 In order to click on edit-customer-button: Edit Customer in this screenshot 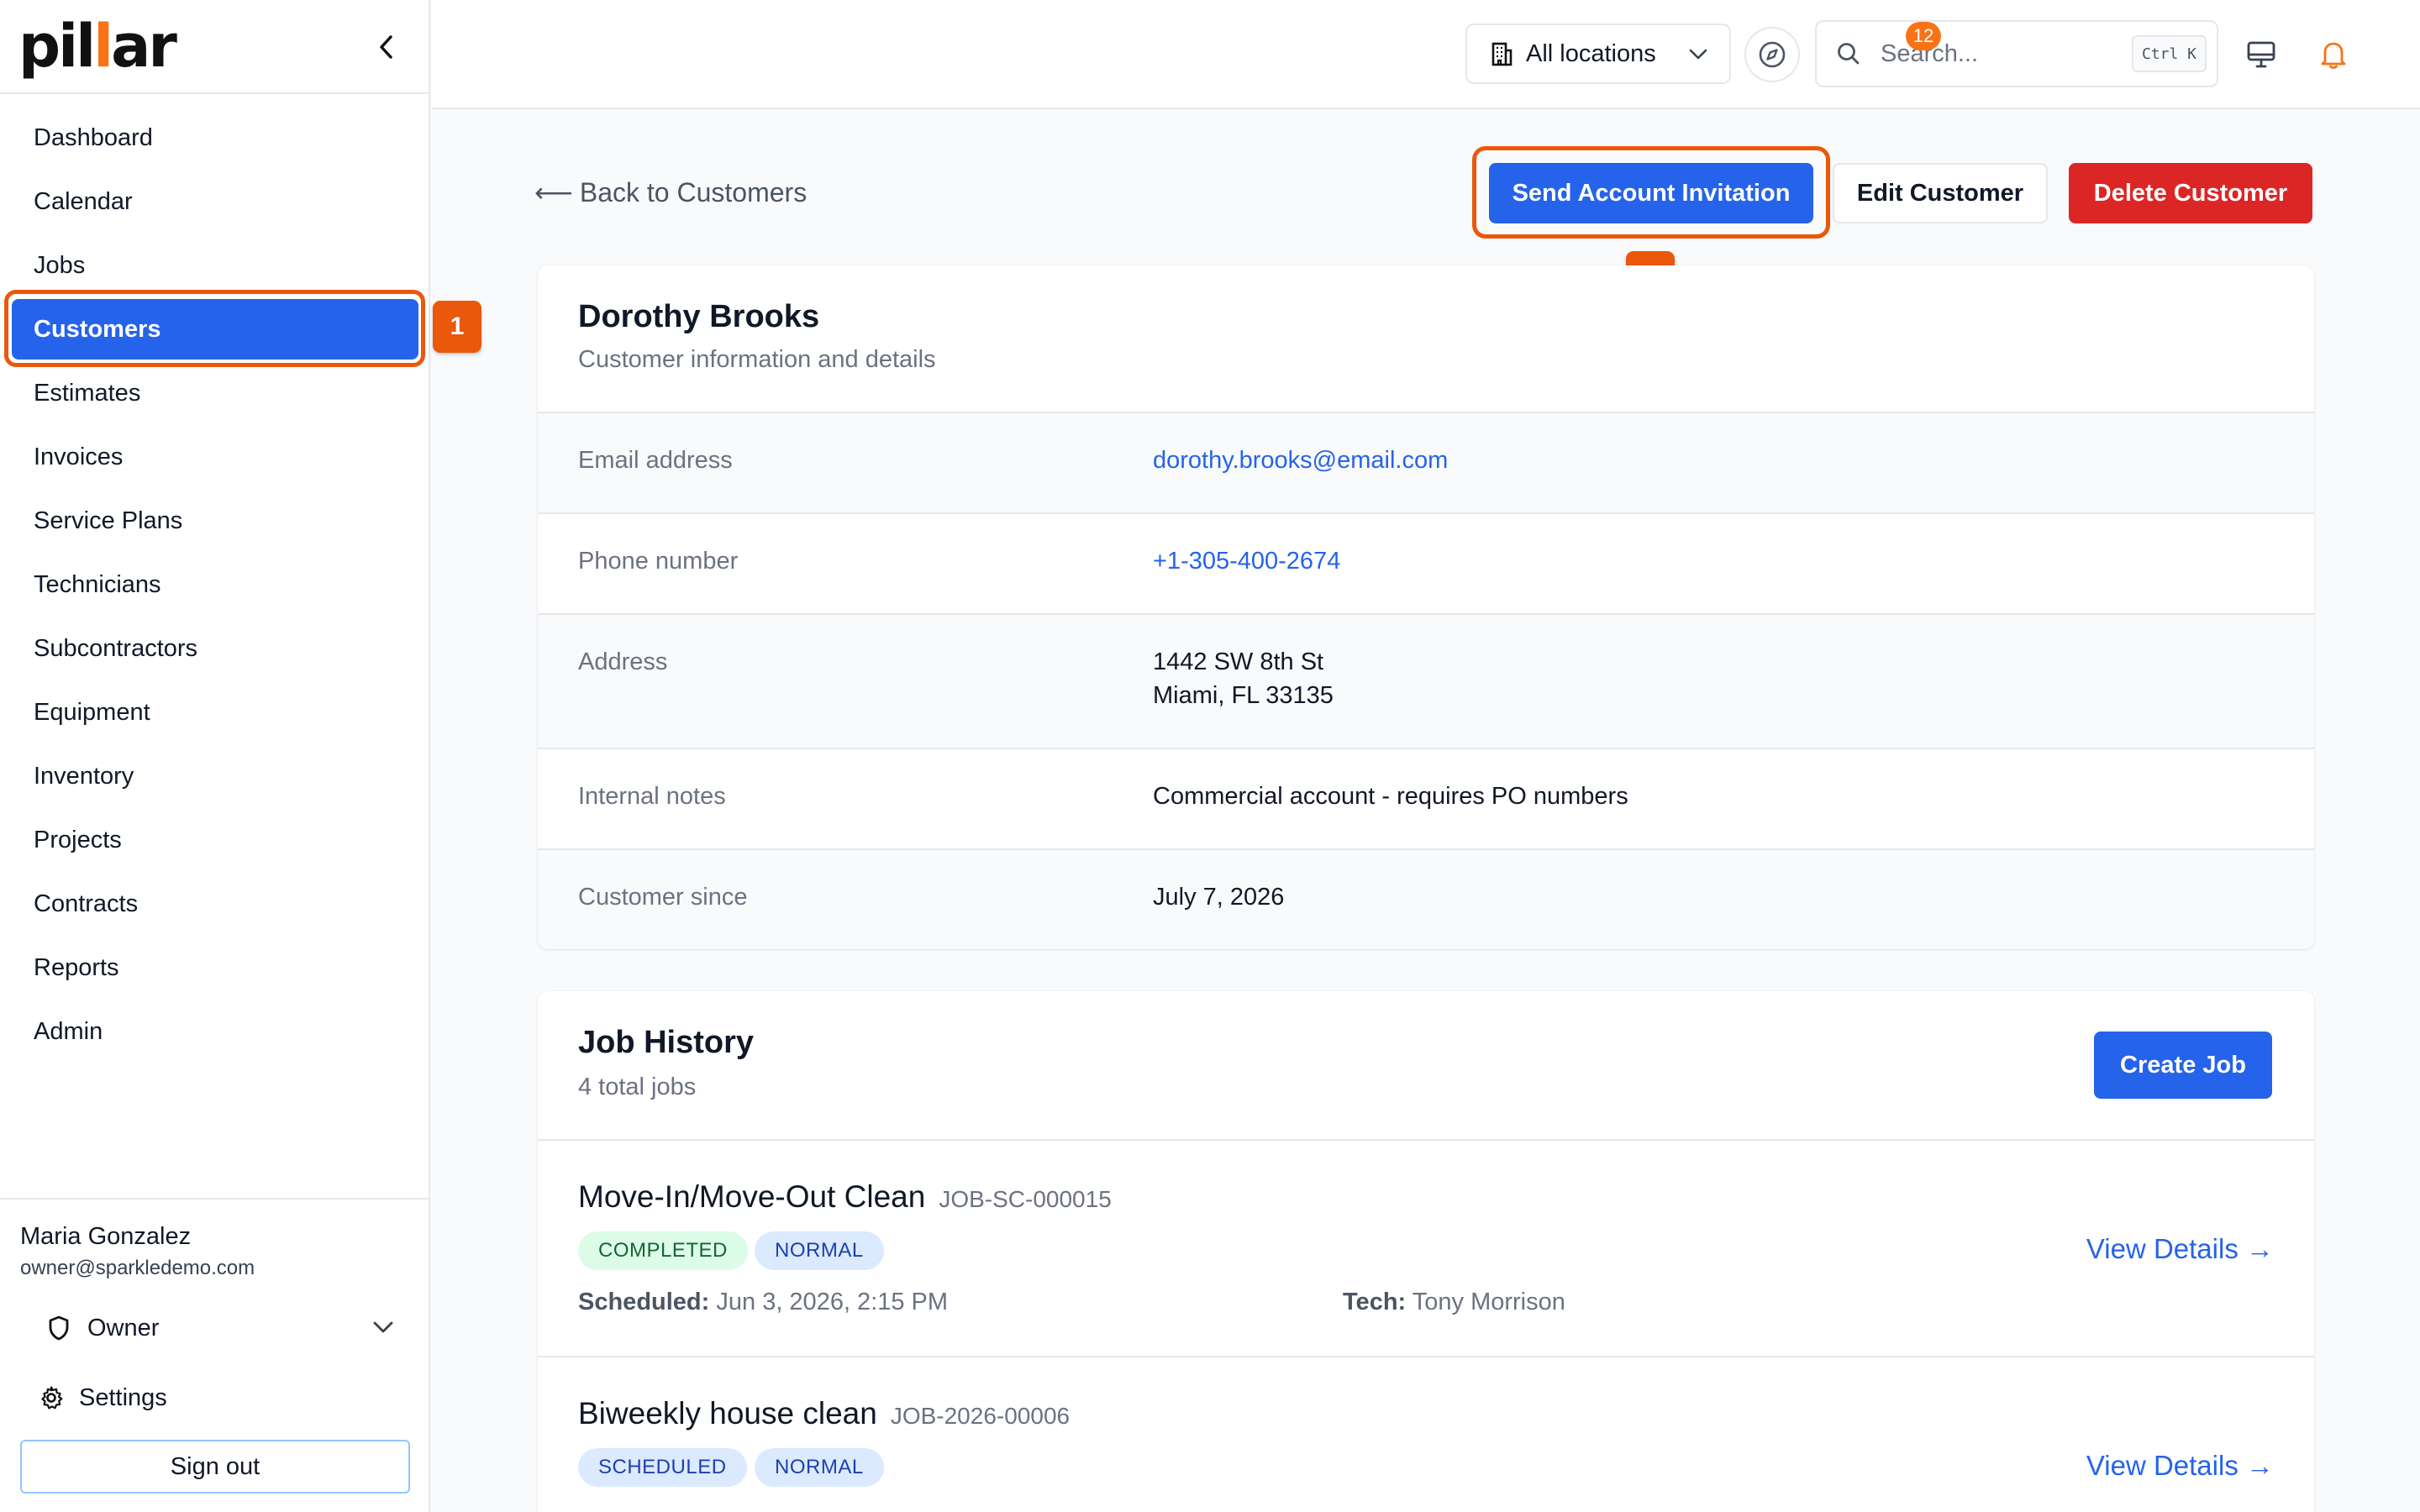, I will do `click(1940, 193)`.